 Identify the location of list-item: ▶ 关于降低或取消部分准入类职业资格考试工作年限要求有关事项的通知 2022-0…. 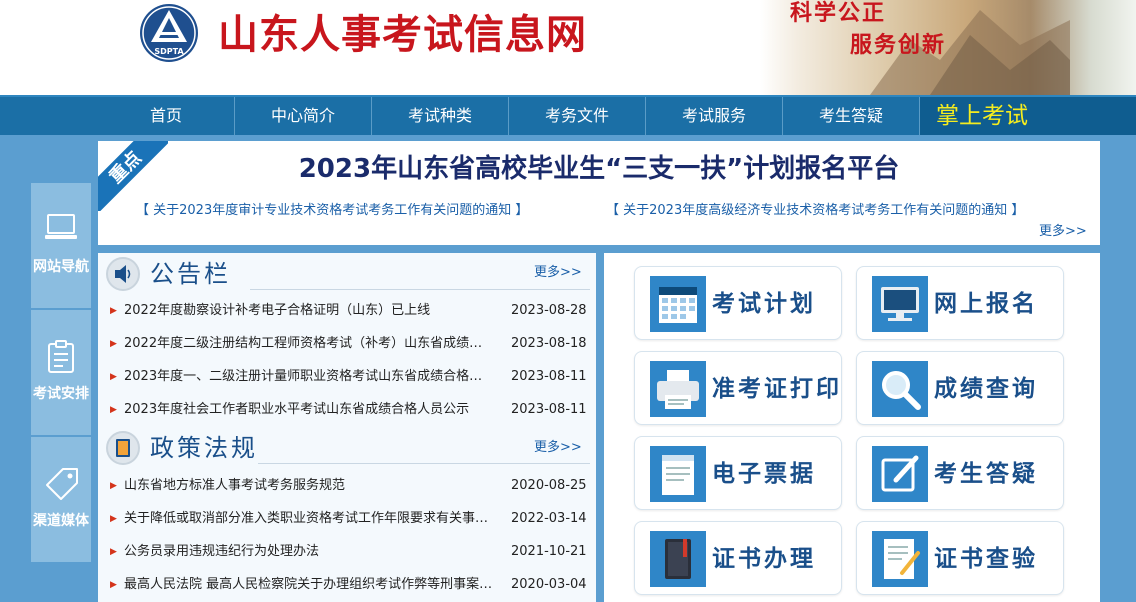
(350, 519).